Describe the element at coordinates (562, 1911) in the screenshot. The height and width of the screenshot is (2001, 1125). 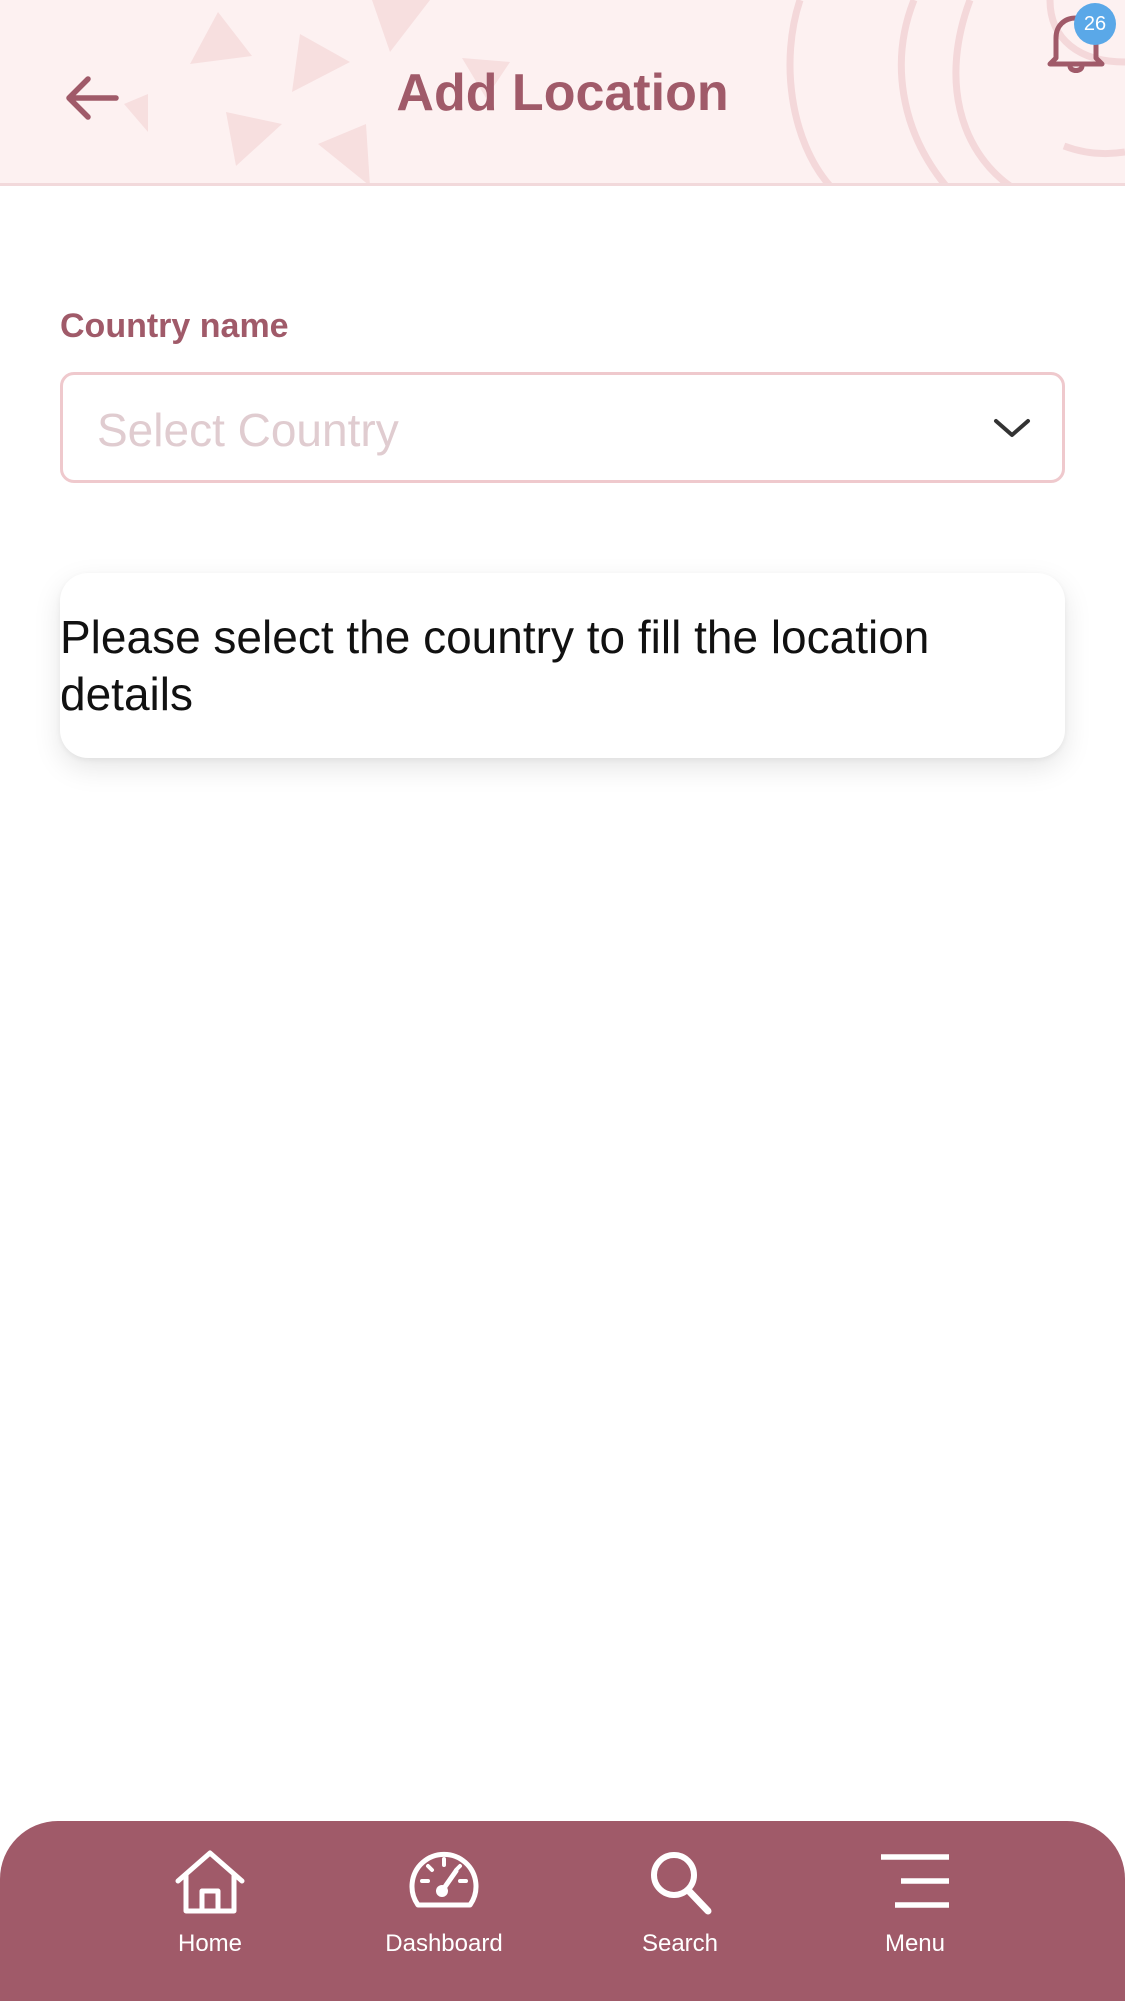
I see `bottom-navigation-bar: Home Dashboard Search Menu` at that location.